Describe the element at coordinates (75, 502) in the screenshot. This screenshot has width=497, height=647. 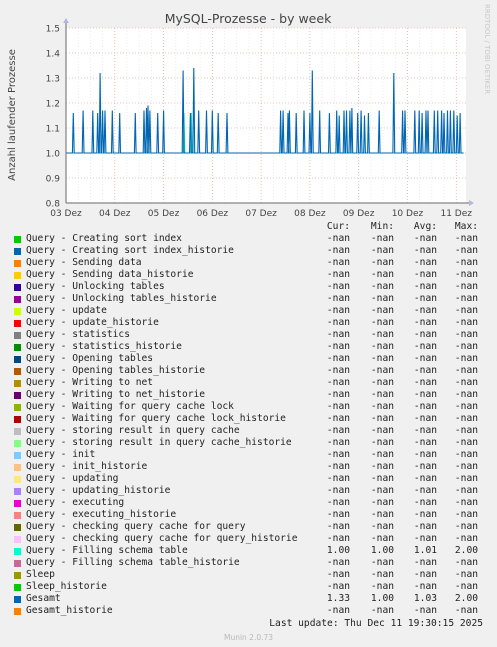
I see `legend-label: Query - executing` at that location.